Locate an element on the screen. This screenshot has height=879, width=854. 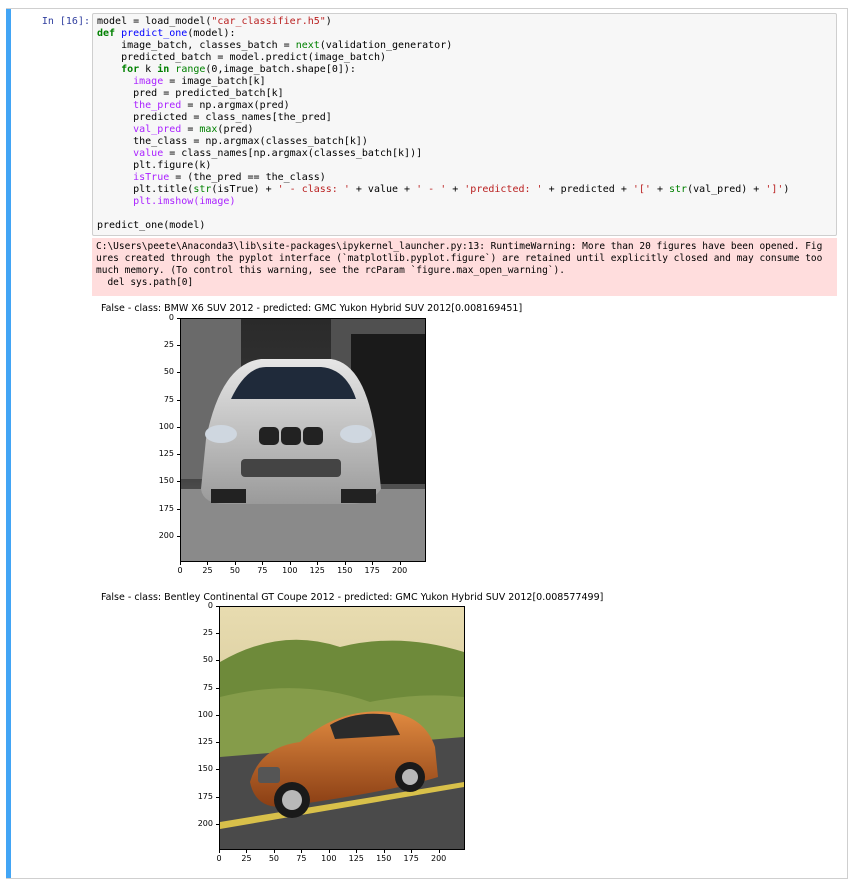
code-token: ' - ' is located at coordinates (431, 189).